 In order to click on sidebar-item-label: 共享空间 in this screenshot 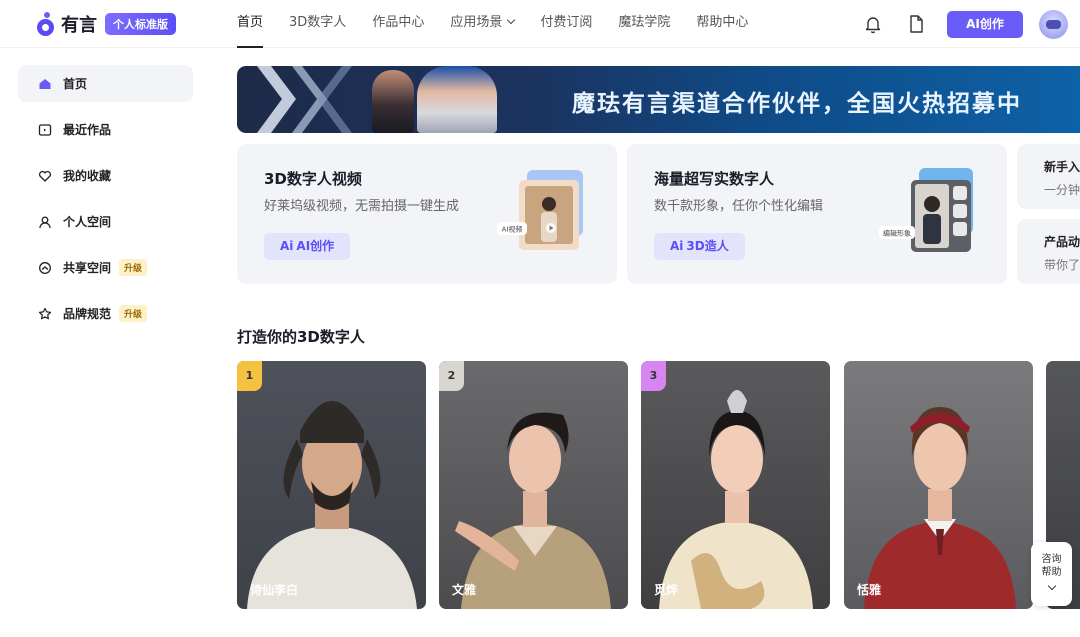, I will do `click(87, 268)`.